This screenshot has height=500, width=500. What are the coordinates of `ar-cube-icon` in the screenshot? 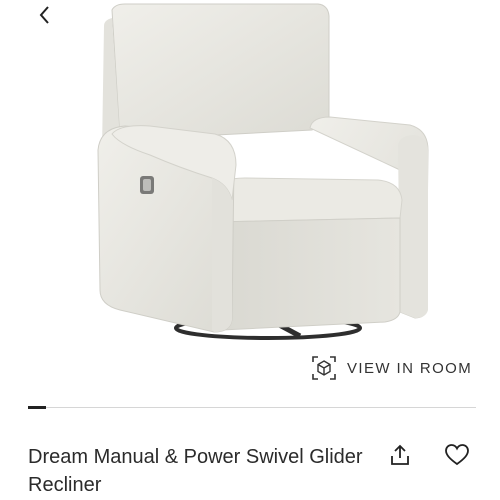 It's located at (324, 368).